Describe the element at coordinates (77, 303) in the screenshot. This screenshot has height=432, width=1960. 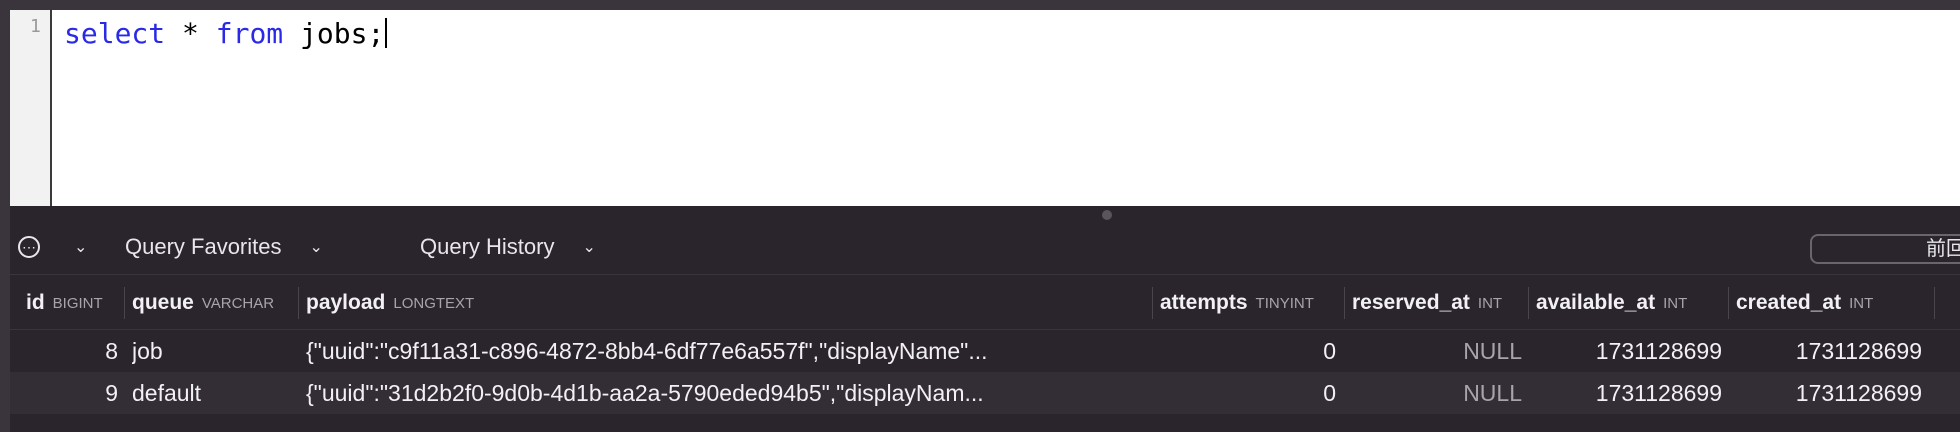
I see `column-type: BIGINT` at that location.